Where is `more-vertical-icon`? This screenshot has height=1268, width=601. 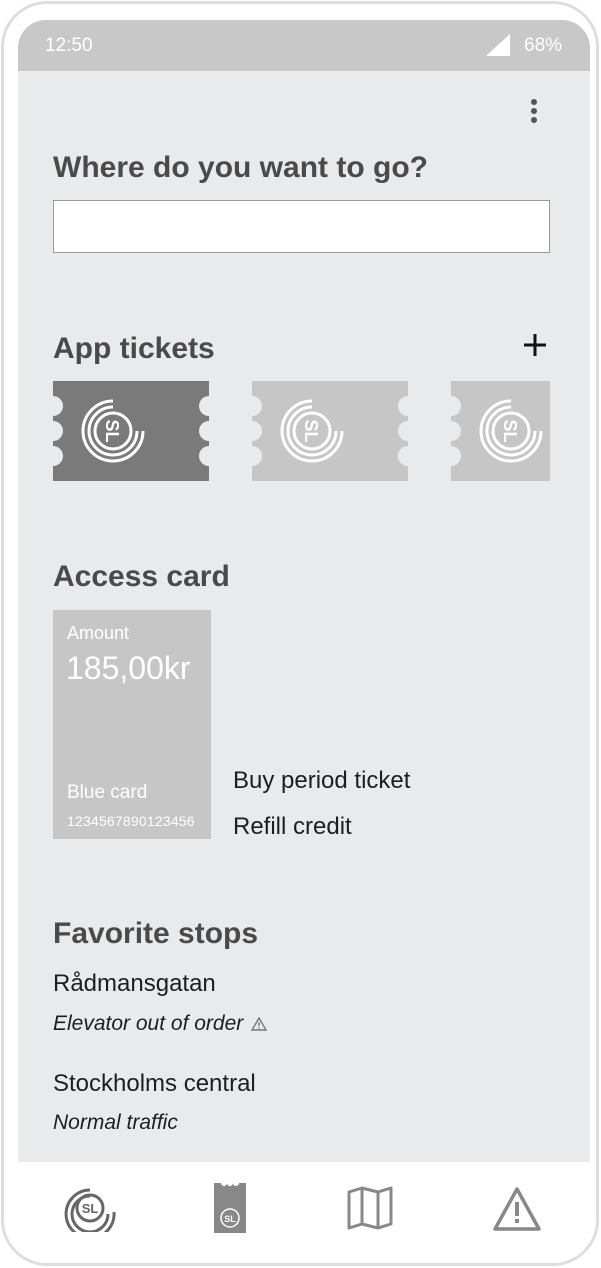 more-vertical-icon is located at coordinates (534, 113).